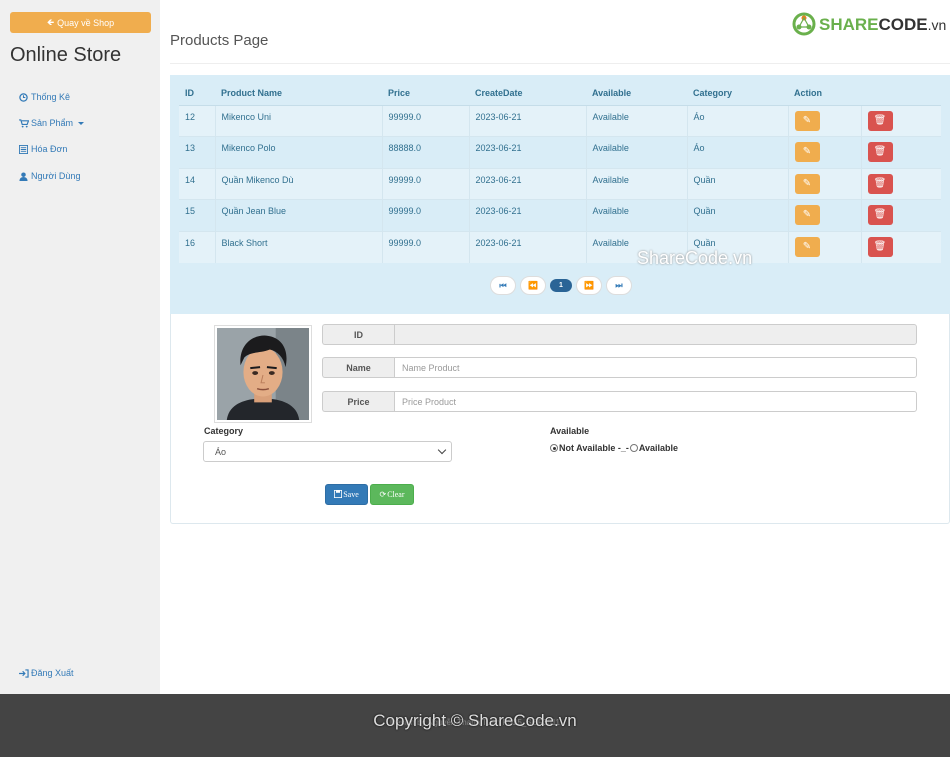 The image size is (950, 757). What do you see at coordinates (197, 215) in the screenshot?
I see `cell-id: 15` at bounding box center [197, 215].